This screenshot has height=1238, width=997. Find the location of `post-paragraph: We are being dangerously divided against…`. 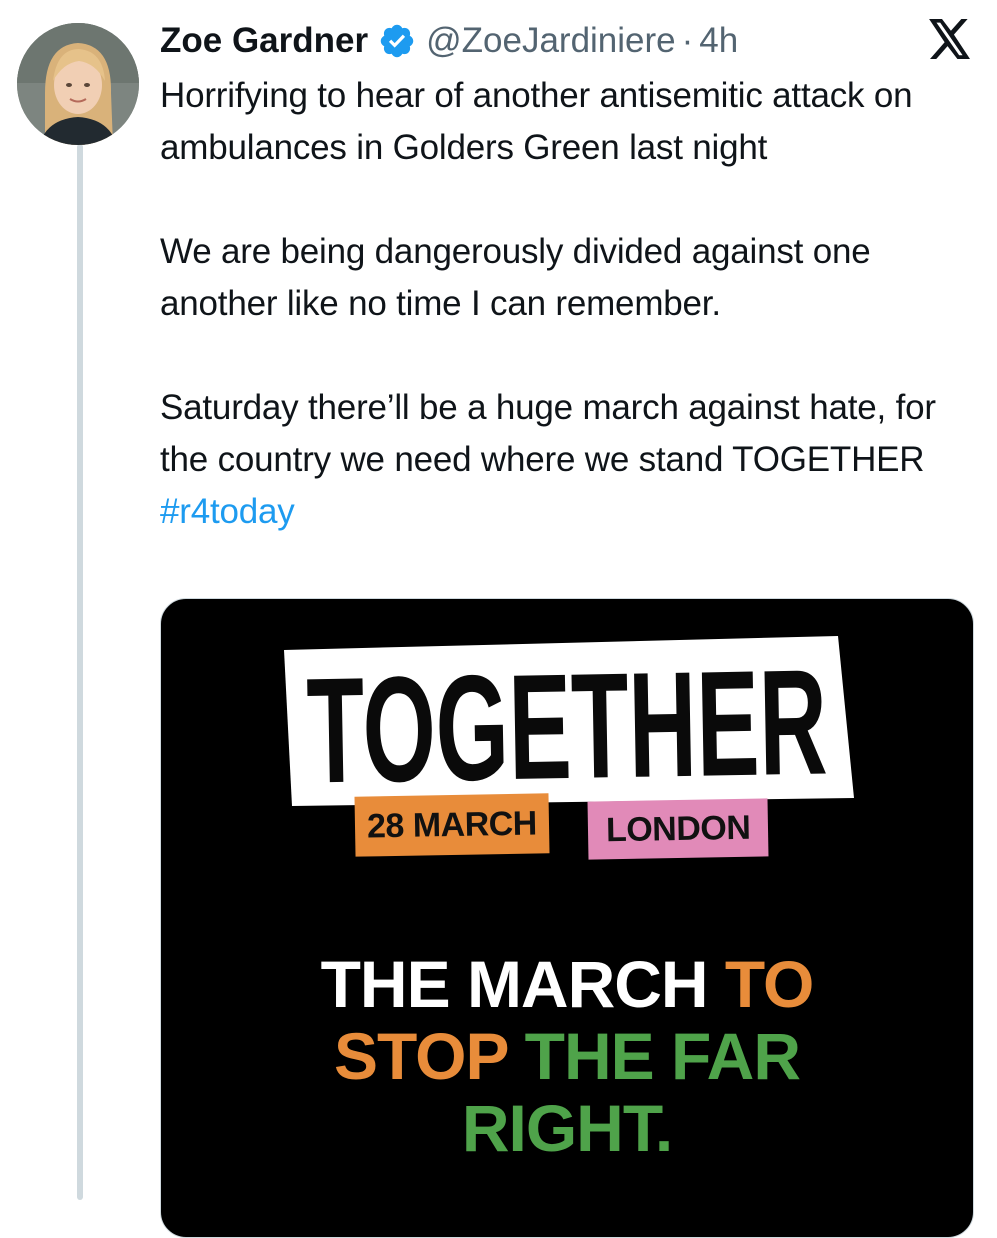

post-paragraph: We are being dangerously divided against… is located at coordinates (515, 277).